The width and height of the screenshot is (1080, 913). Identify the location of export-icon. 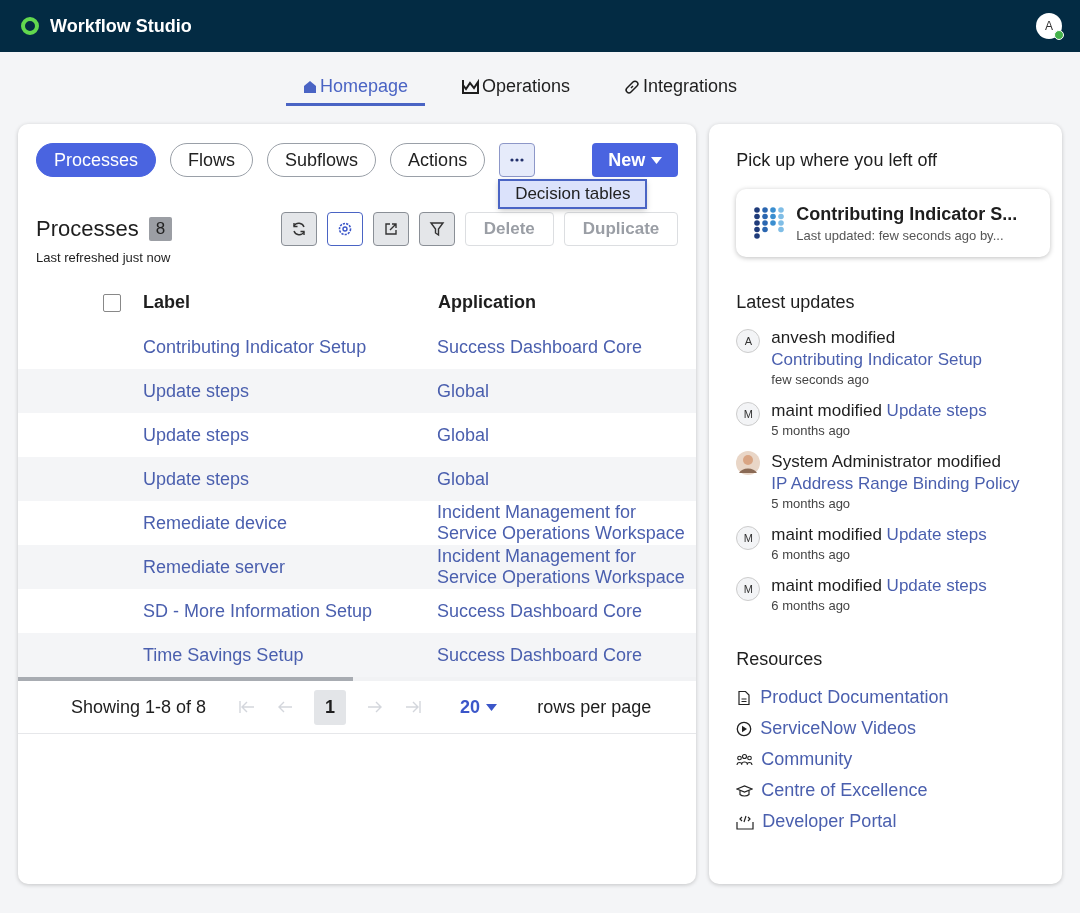
(390, 229).